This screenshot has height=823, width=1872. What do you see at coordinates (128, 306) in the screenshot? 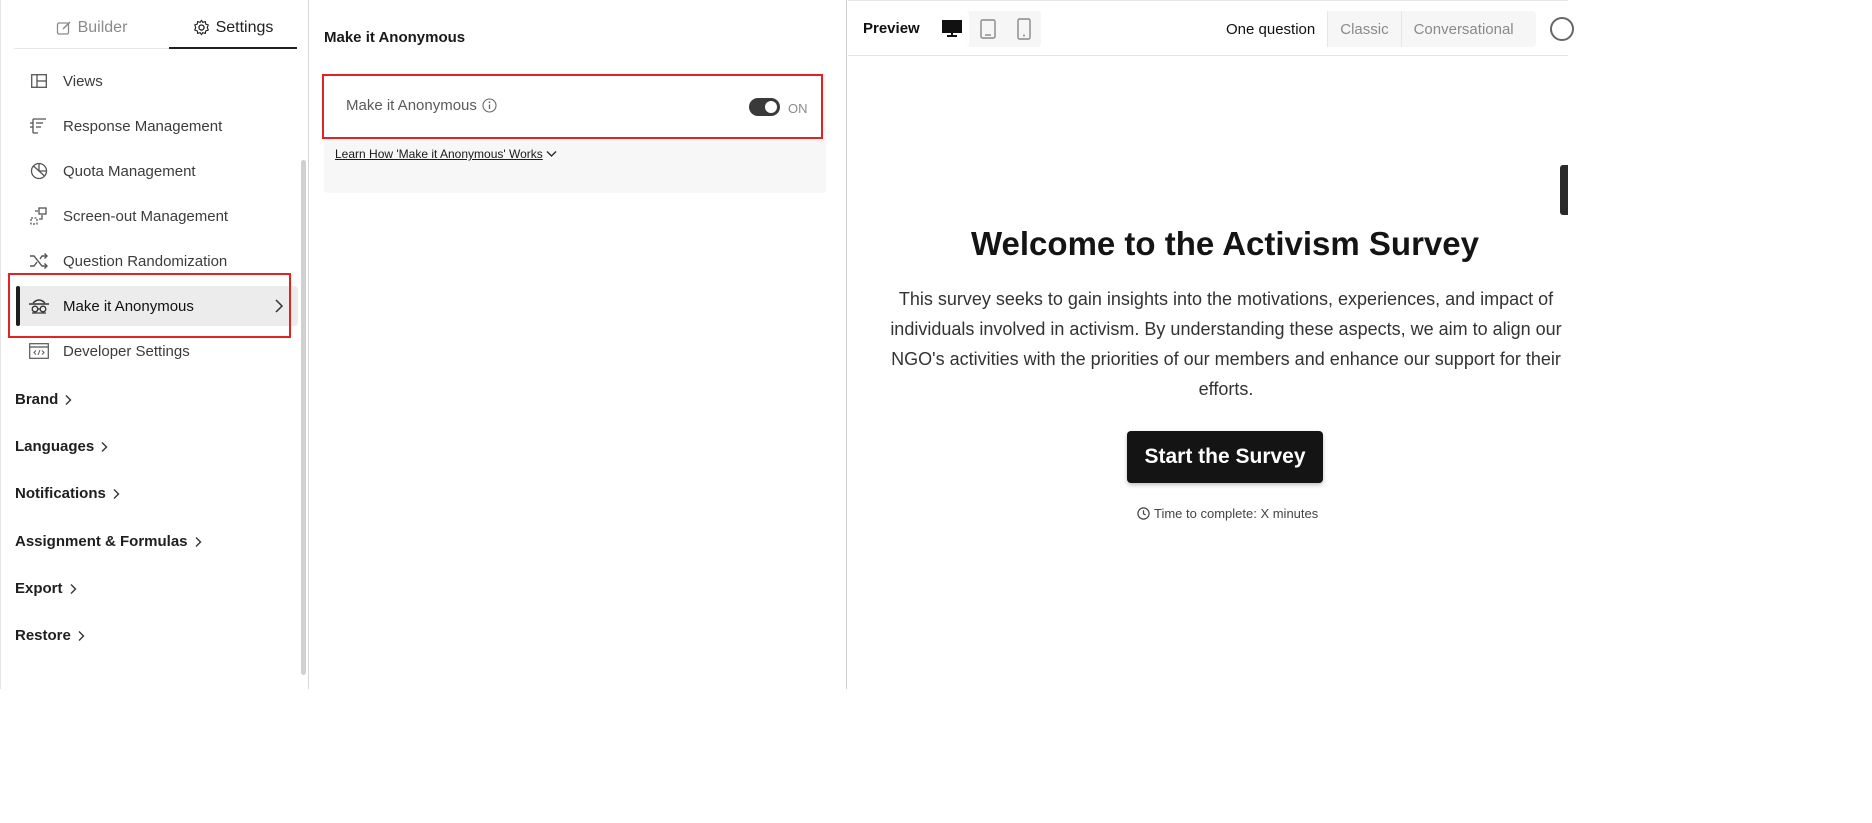
I see `sidebar-item-label: Make it Anonymous` at bounding box center [128, 306].